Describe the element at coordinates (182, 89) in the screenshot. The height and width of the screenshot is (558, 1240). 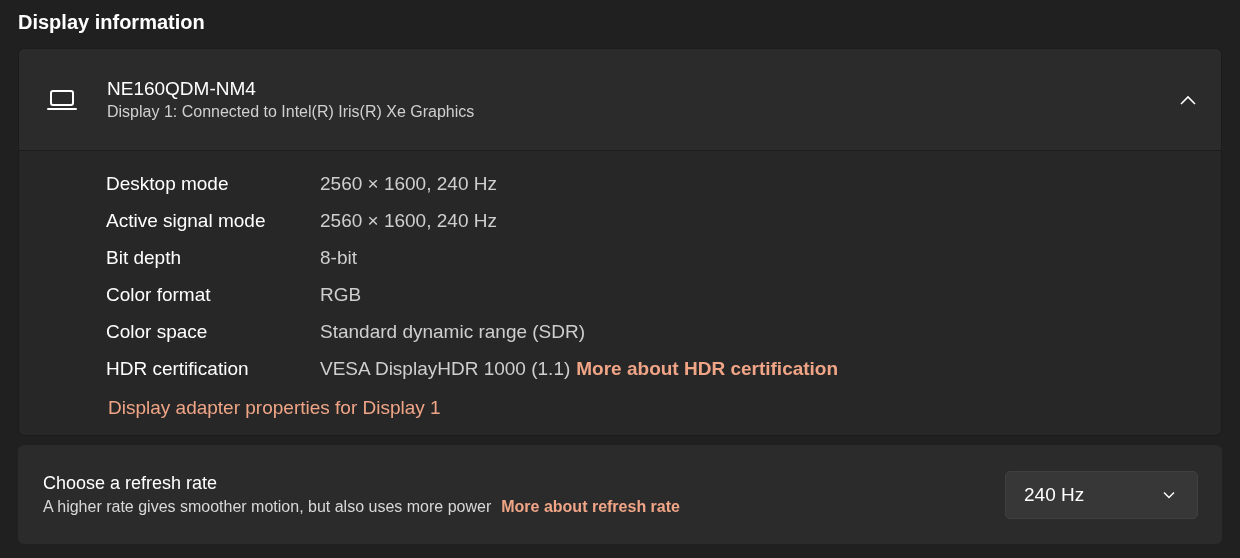
I see `display-name: NE160QDM-NM4` at that location.